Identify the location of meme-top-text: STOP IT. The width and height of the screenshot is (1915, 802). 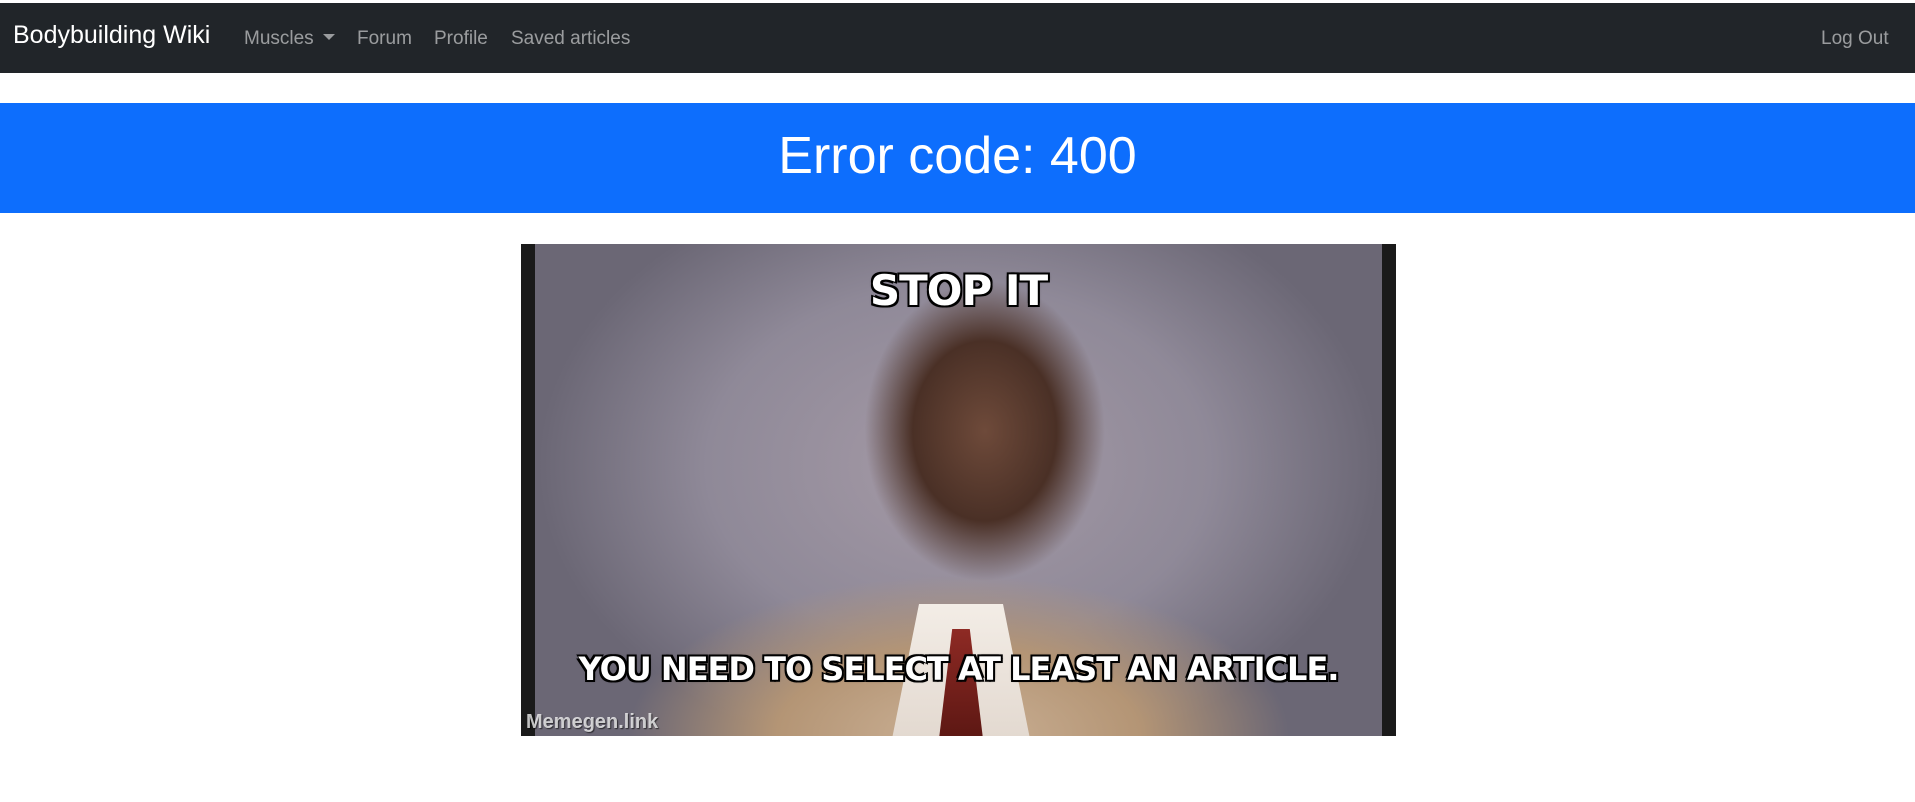
(959, 290).